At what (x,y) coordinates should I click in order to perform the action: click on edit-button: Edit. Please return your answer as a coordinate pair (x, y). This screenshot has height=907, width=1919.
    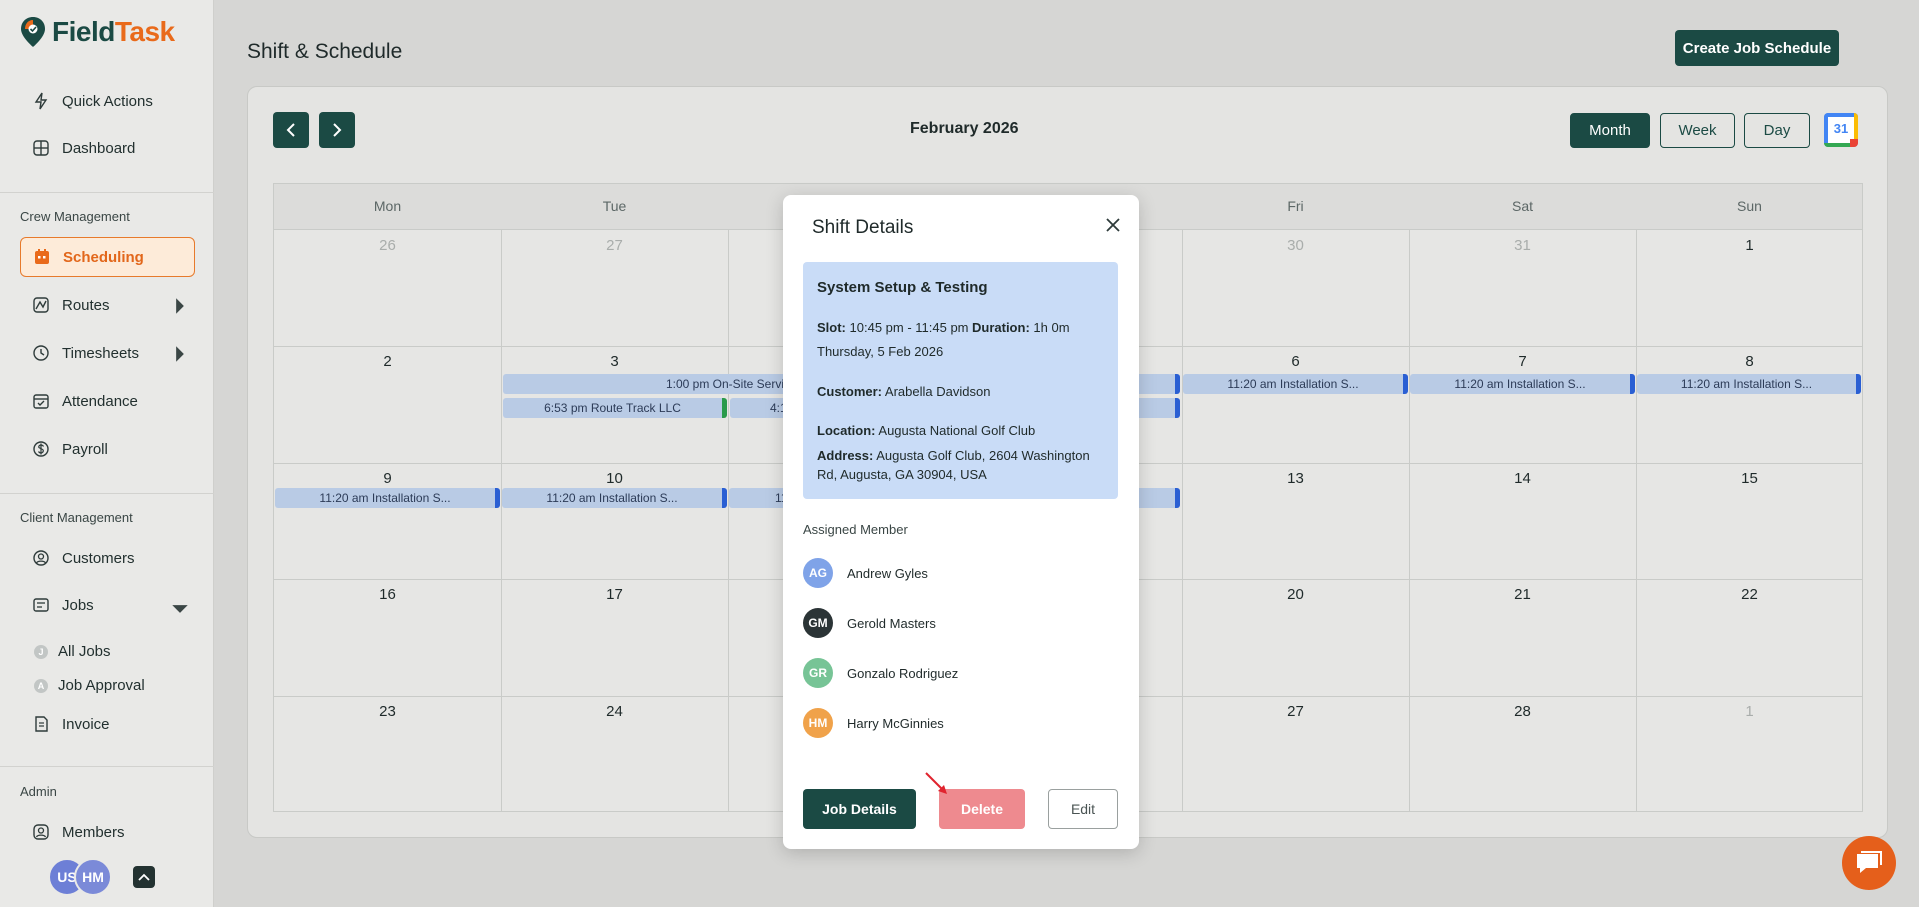
    Looking at the image, I should click on (1083, 809).